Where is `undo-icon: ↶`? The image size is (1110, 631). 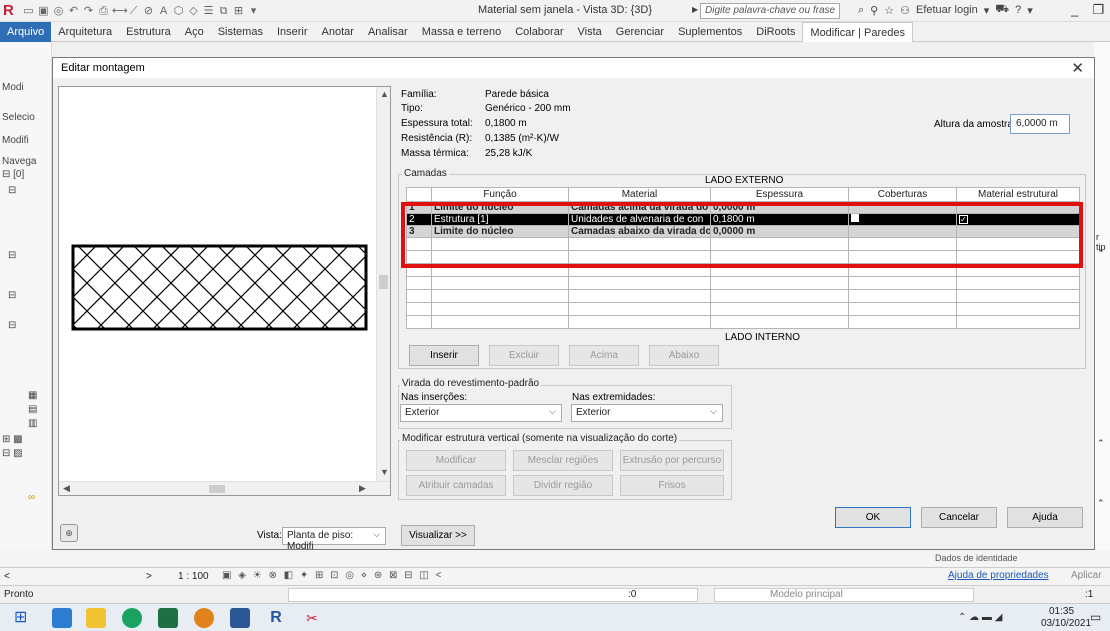
undo-icon: ↶ is located at coordinates (73, 11).